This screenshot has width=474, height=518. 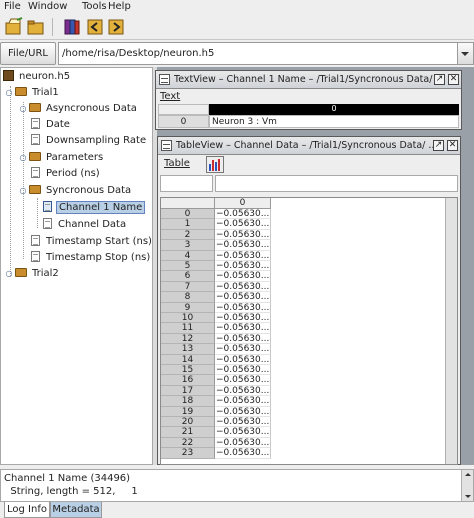 I want to click on table-row-header: 15, so click(x=188, y=370).